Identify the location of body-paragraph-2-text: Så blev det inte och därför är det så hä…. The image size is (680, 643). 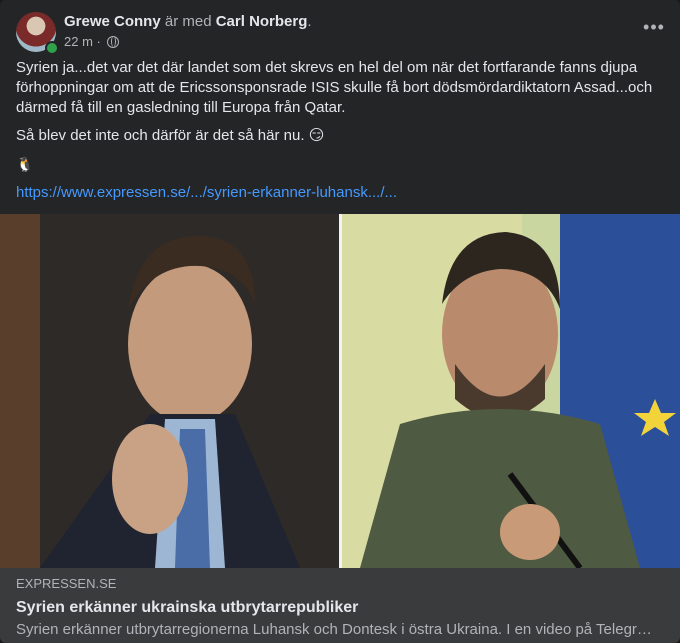
(160, 135).